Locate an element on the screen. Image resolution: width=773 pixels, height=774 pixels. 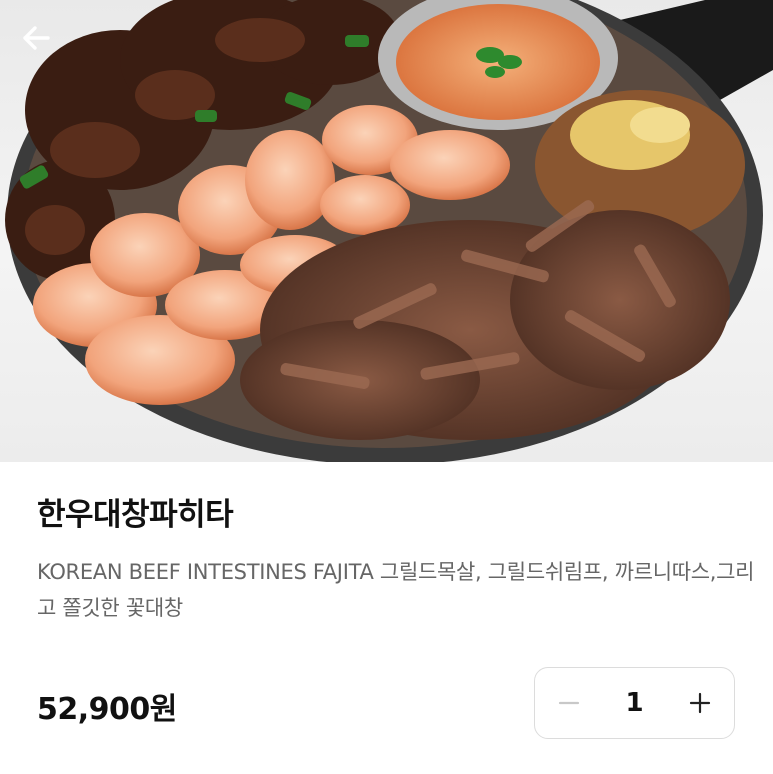
increment-button is located at coordinates (700, 703).